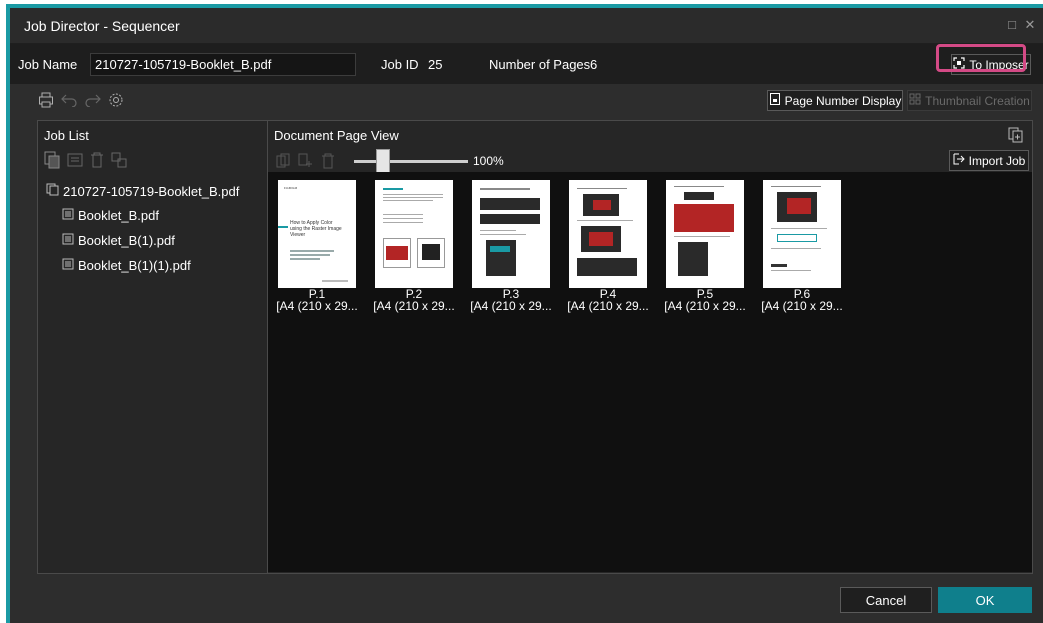 The height and width of the screenshot is (623, 1043). Describe the element at coordinates (400, 64) in the screenshot. I see `job-id-label: Job ID` at that location.